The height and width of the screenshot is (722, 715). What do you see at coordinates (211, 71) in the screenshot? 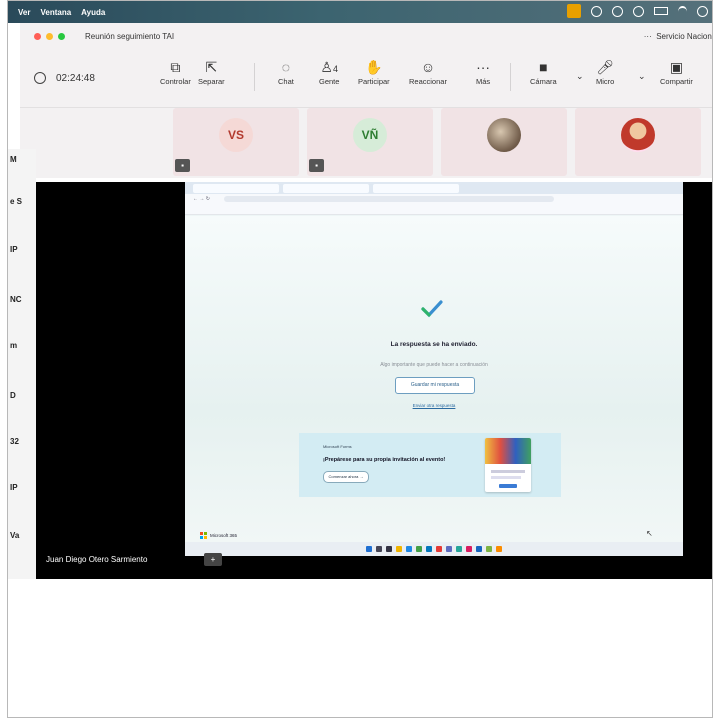
I see `separate-button: ⇱ Separar` at bounding box center [211, 71].